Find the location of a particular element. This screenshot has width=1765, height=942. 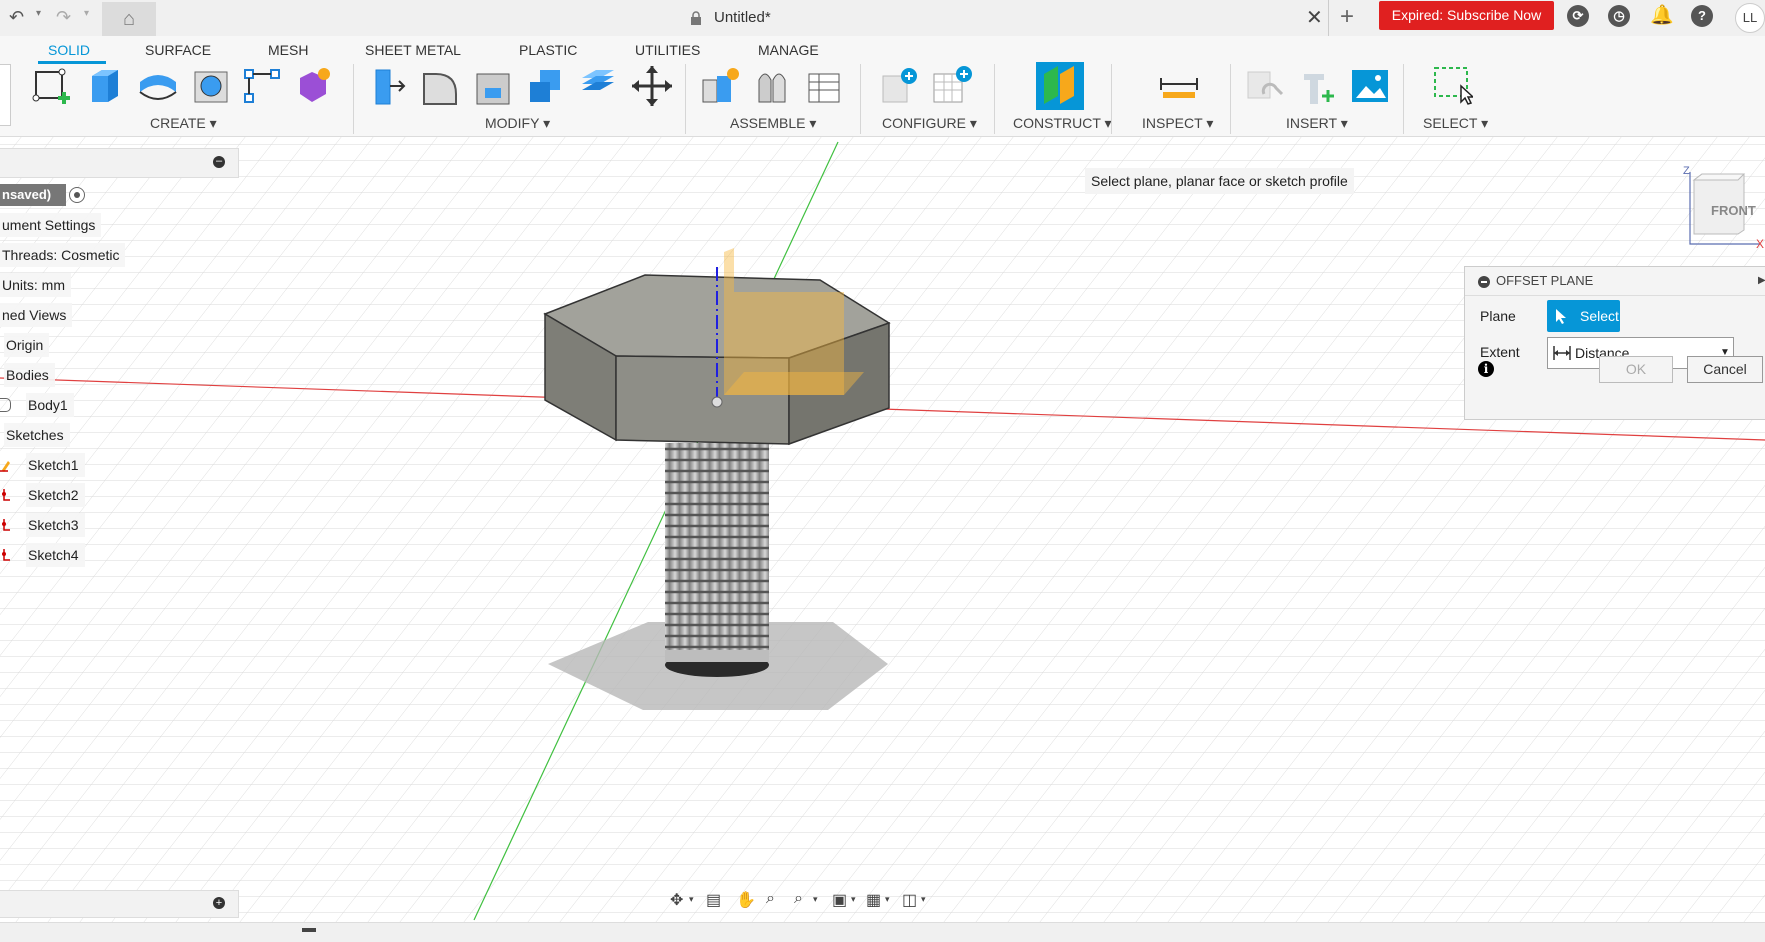

ok-button: OK is located at coordinates (1636, 369).